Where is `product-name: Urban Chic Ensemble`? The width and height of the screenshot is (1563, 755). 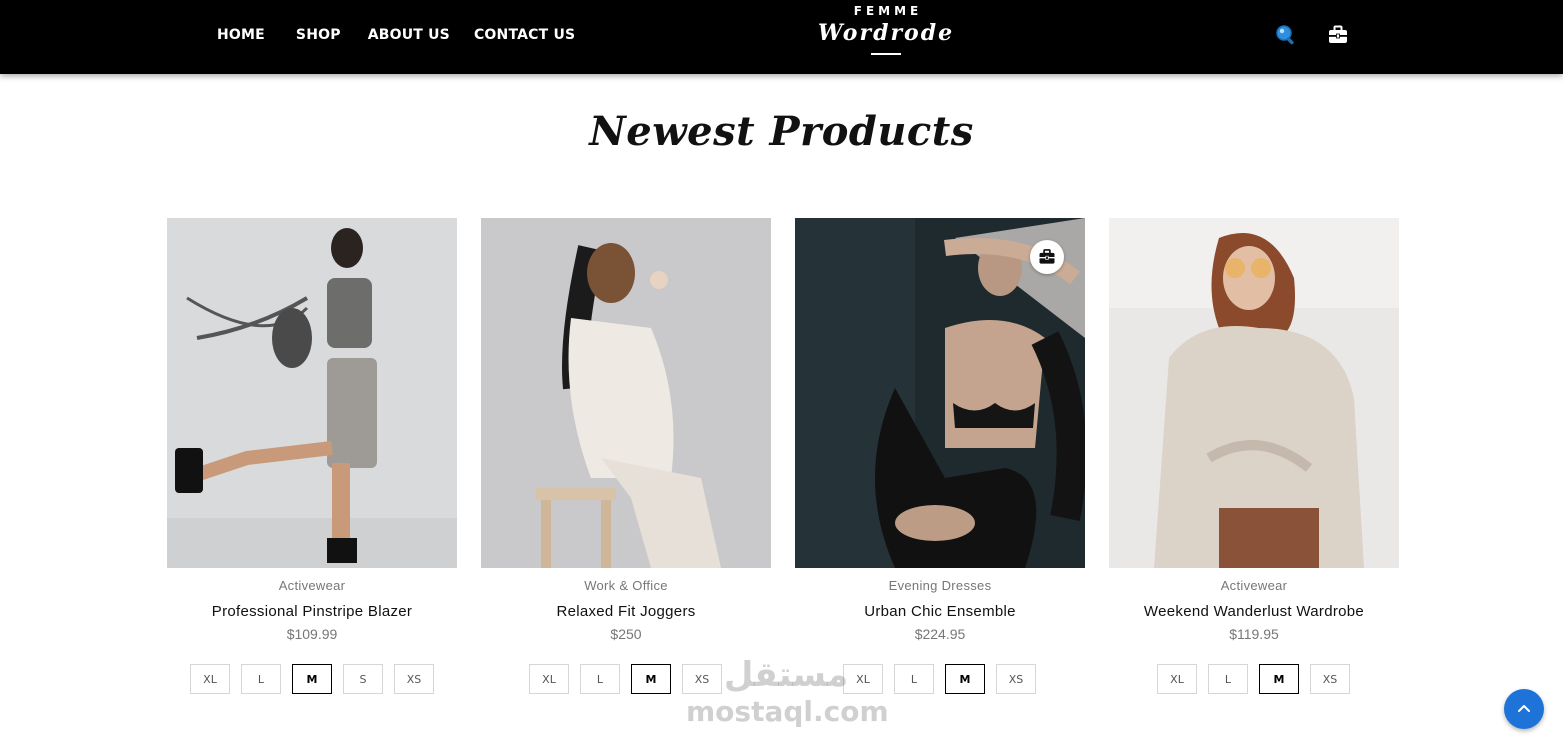 product-name: Urban Chic Ensemble is located at coordinates (940, 611).